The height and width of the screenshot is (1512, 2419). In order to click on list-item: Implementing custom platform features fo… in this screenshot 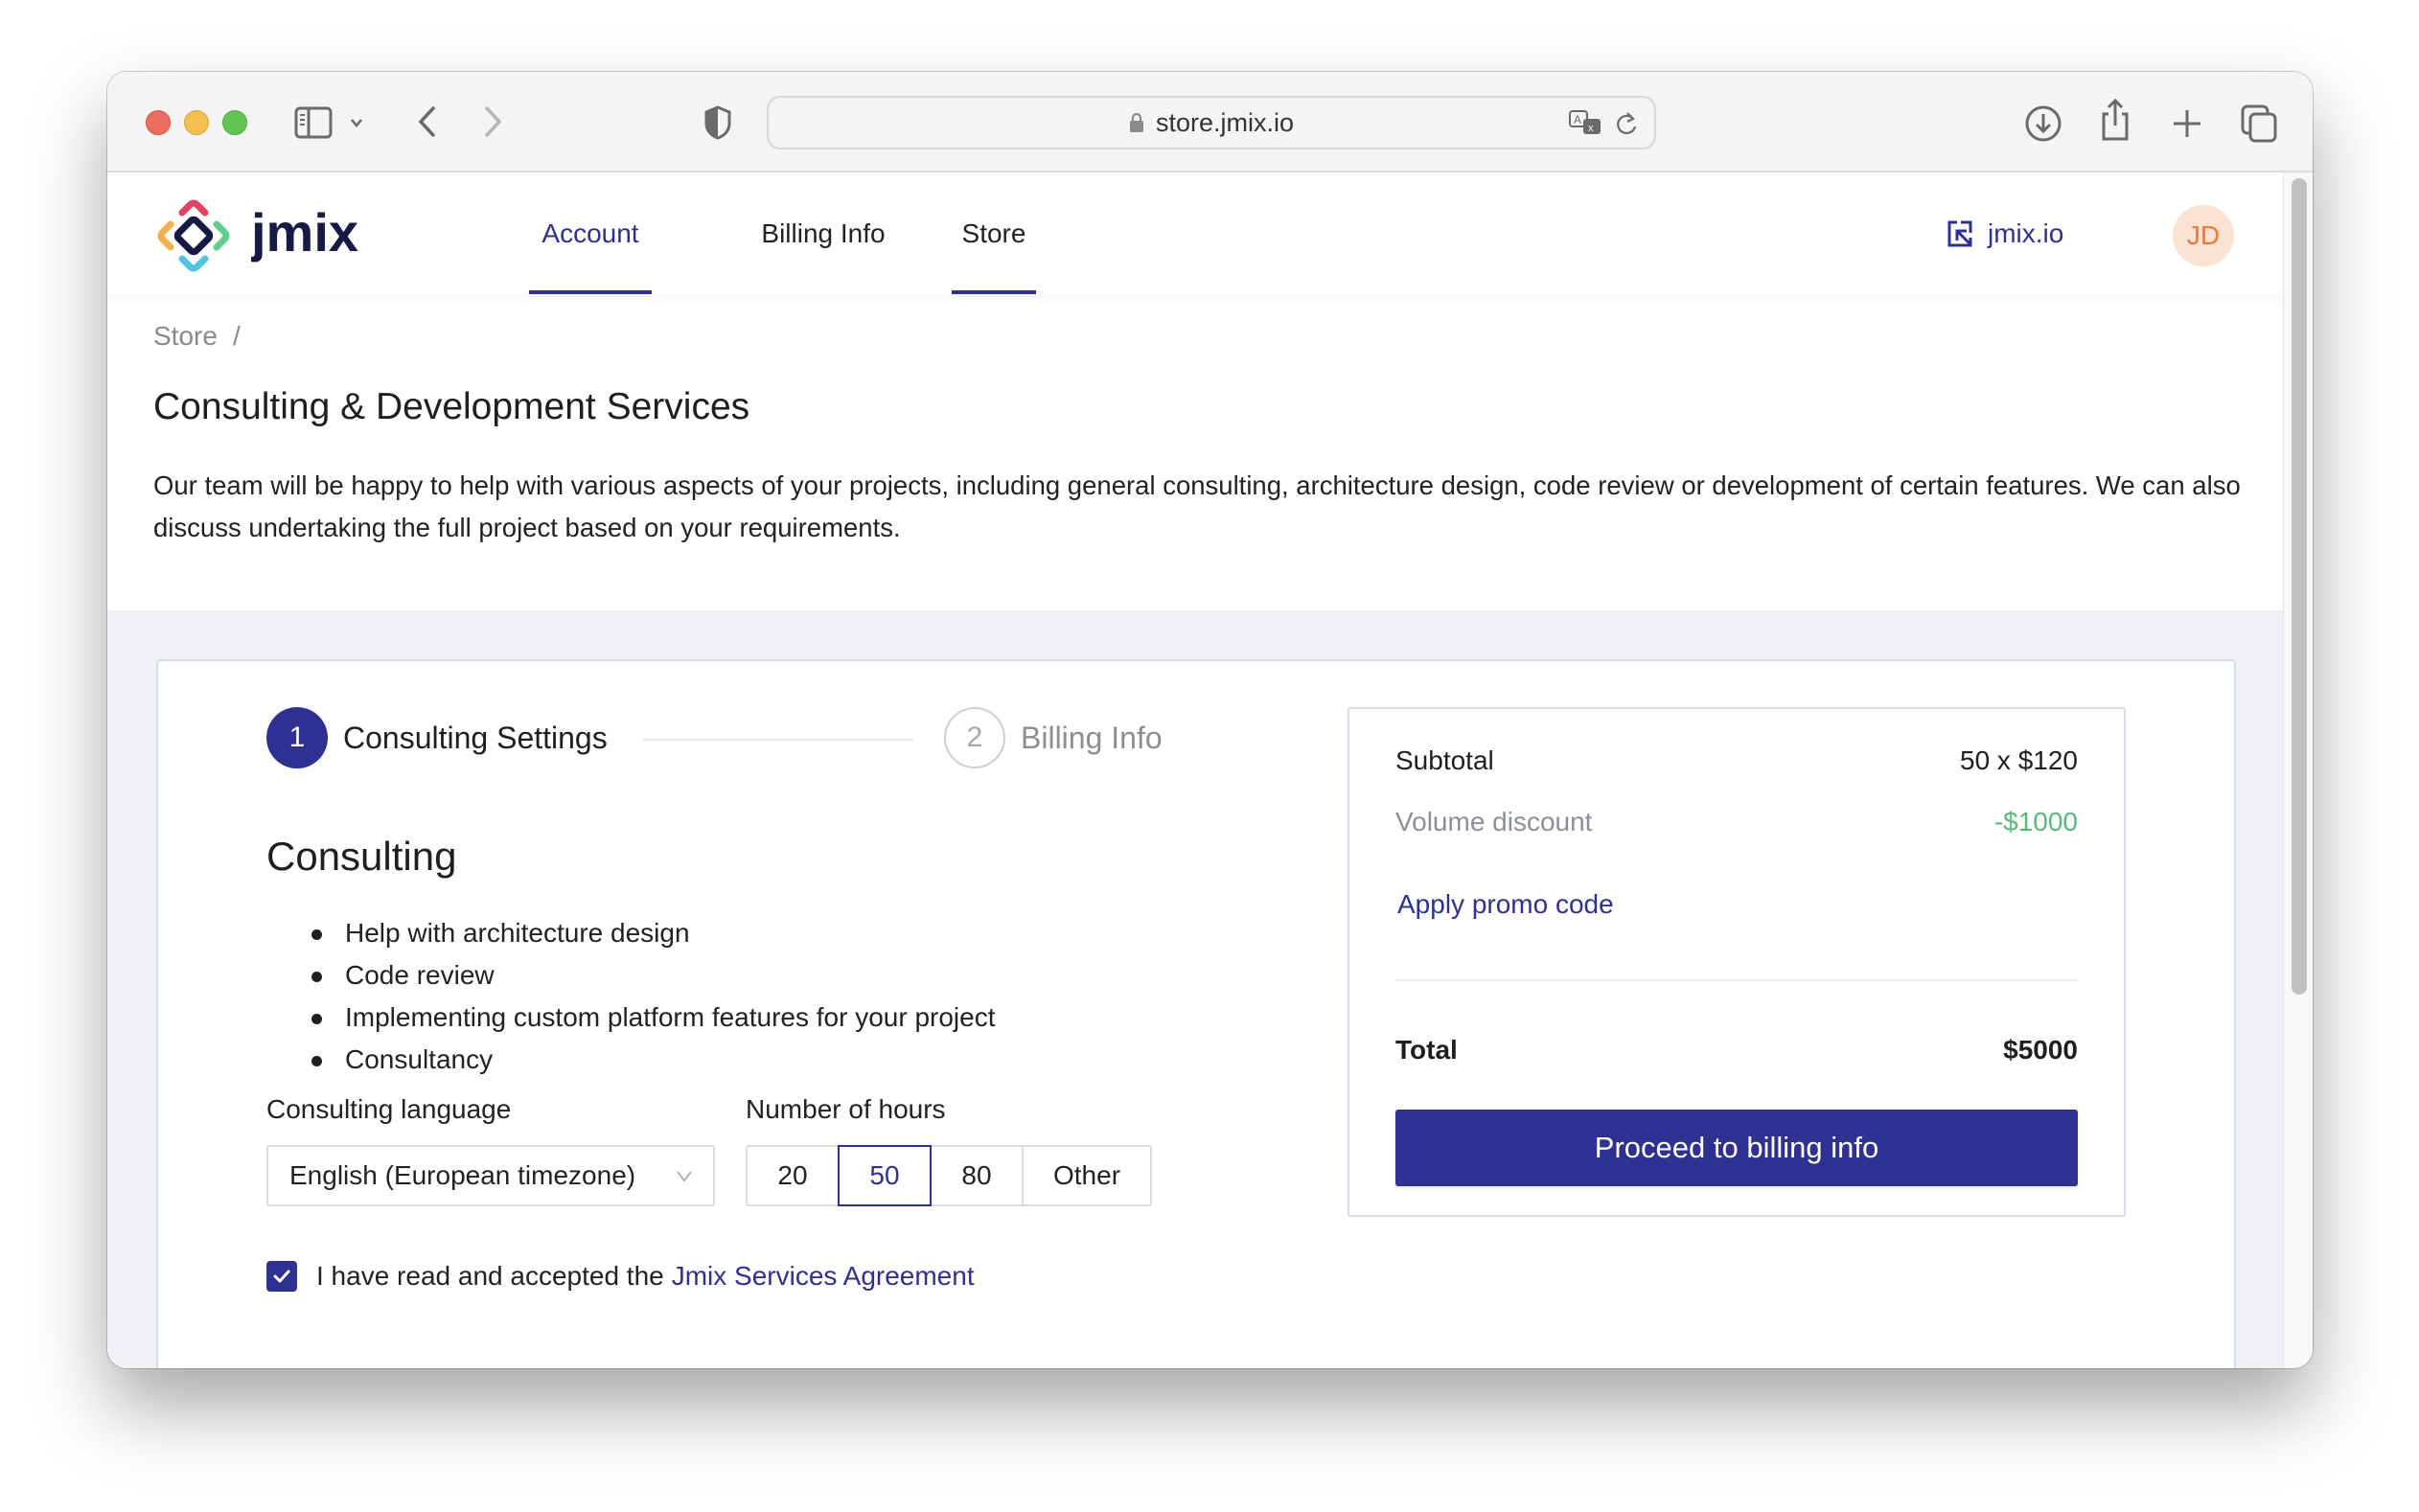, I will do `click(653, 1018)`.